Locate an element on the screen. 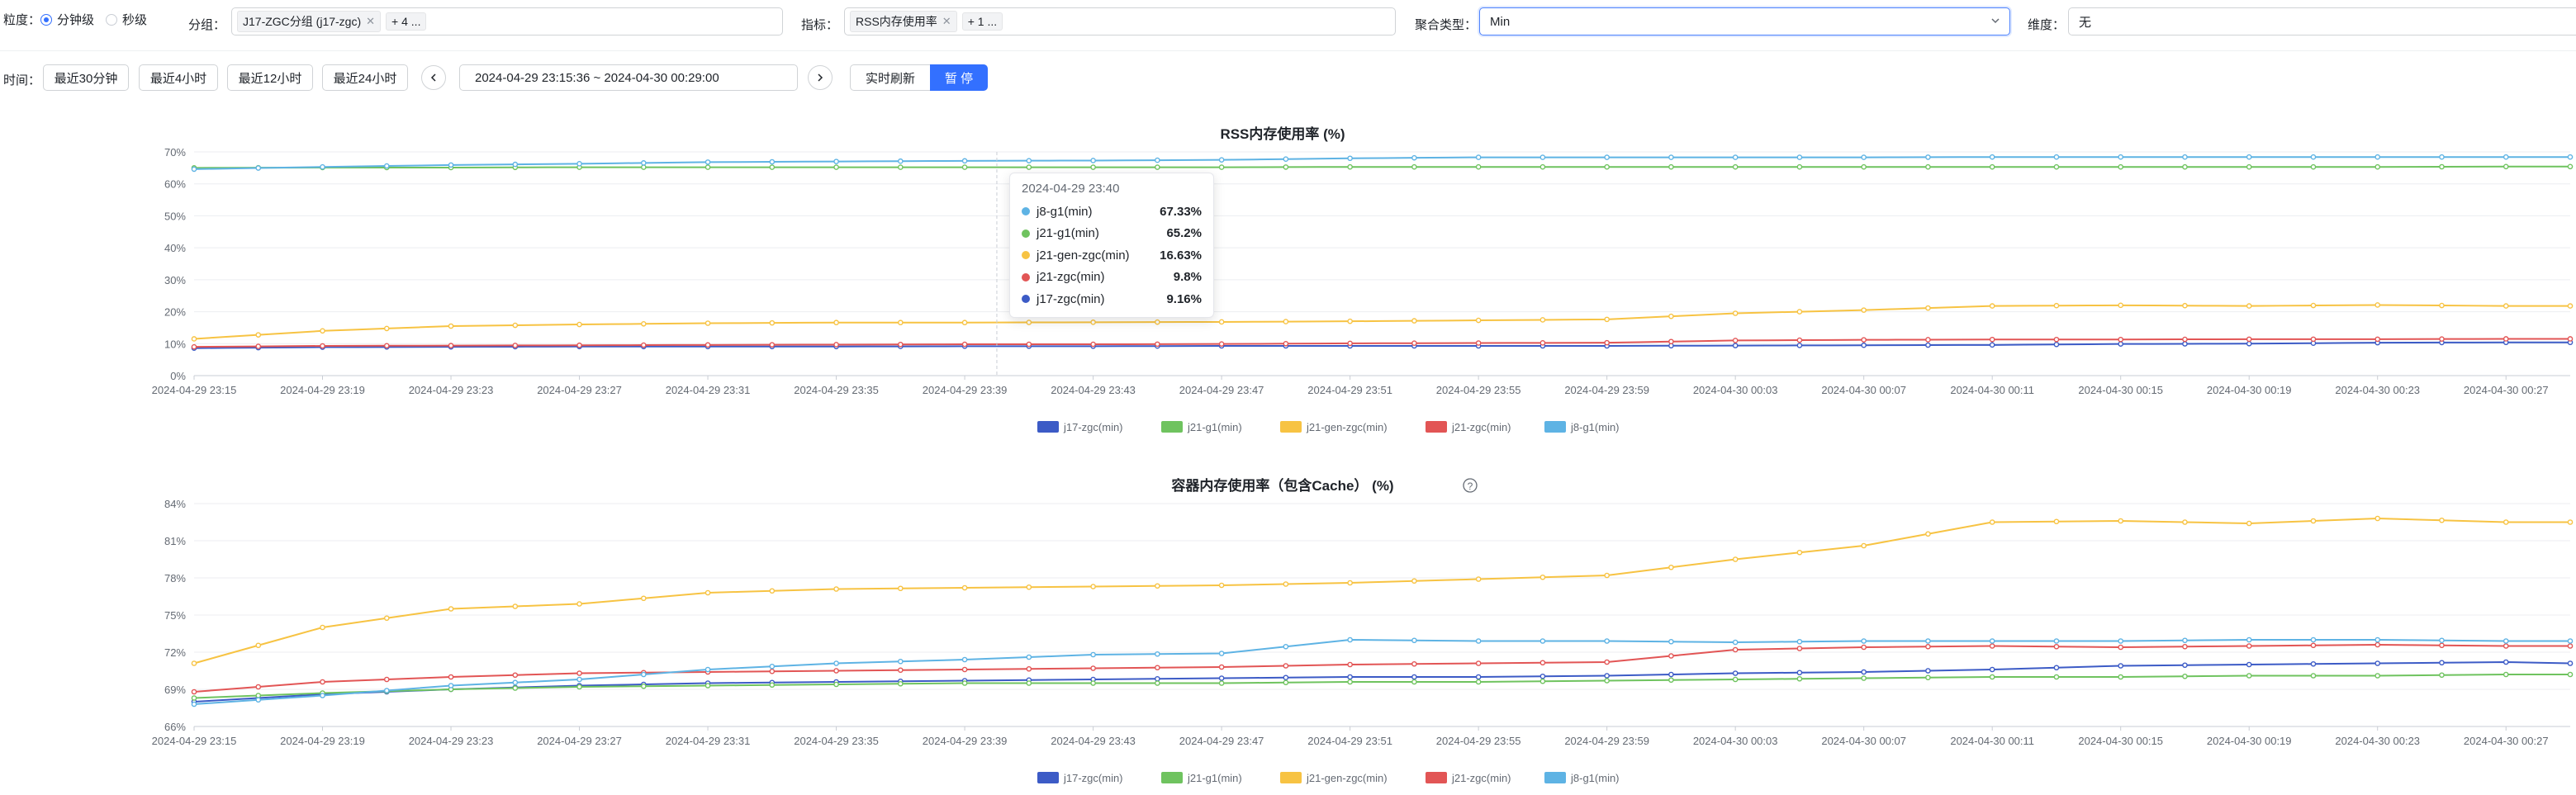 The image size is (2576, 795). x-tick-label: 2024-04-29 23:19 is located at coordinates (322, 390).